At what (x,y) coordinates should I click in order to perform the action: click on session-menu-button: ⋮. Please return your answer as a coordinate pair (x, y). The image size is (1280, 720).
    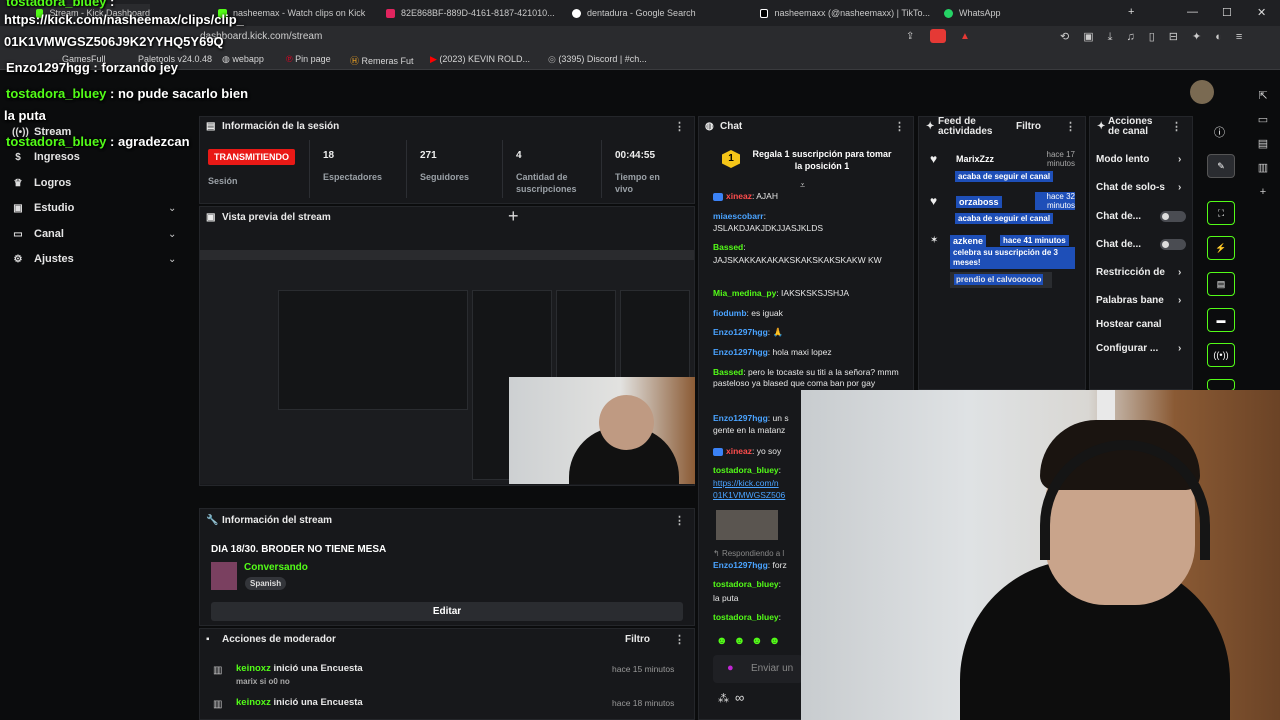
    Looking at the image, I should click on (679, 126).